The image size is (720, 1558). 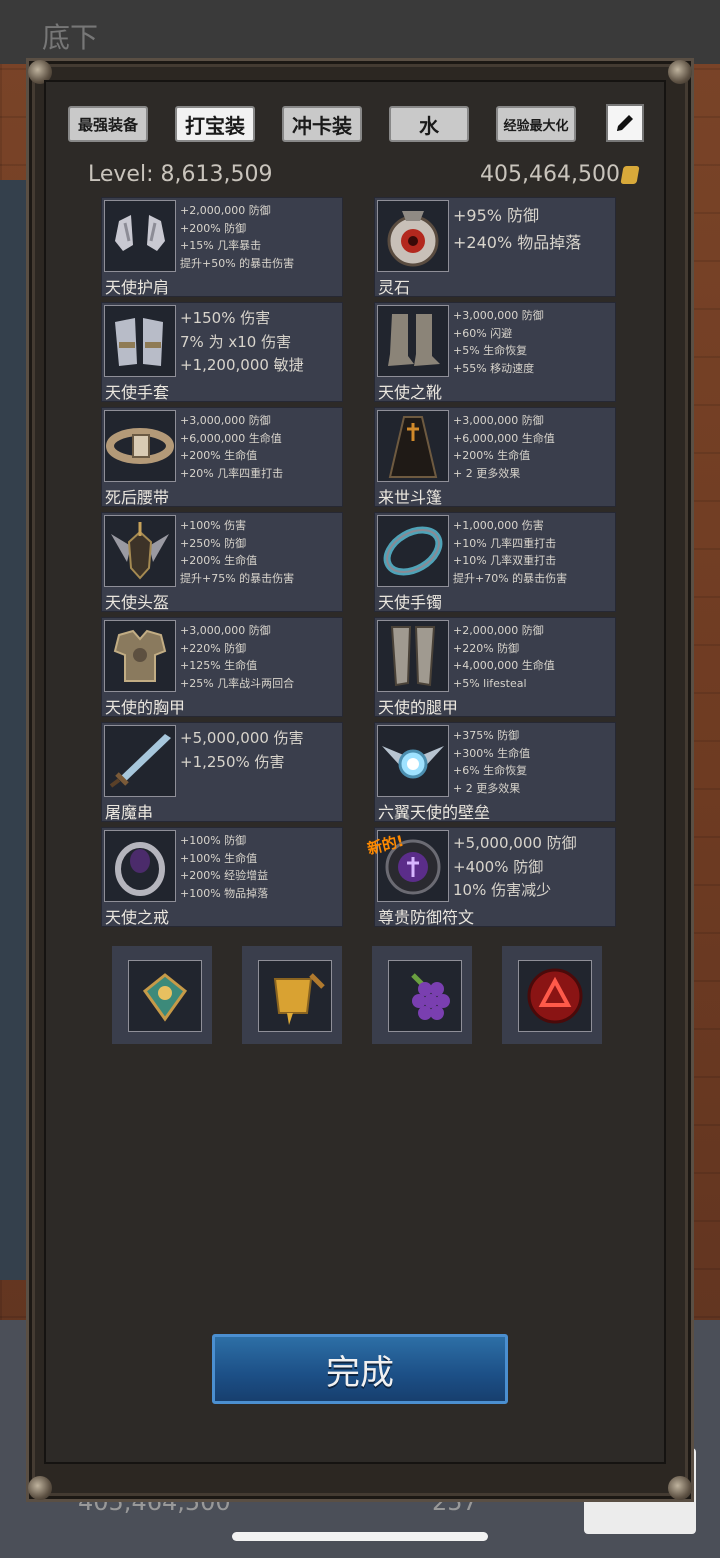 I want to click on red-rune-icon, so click(x=555, y=996).